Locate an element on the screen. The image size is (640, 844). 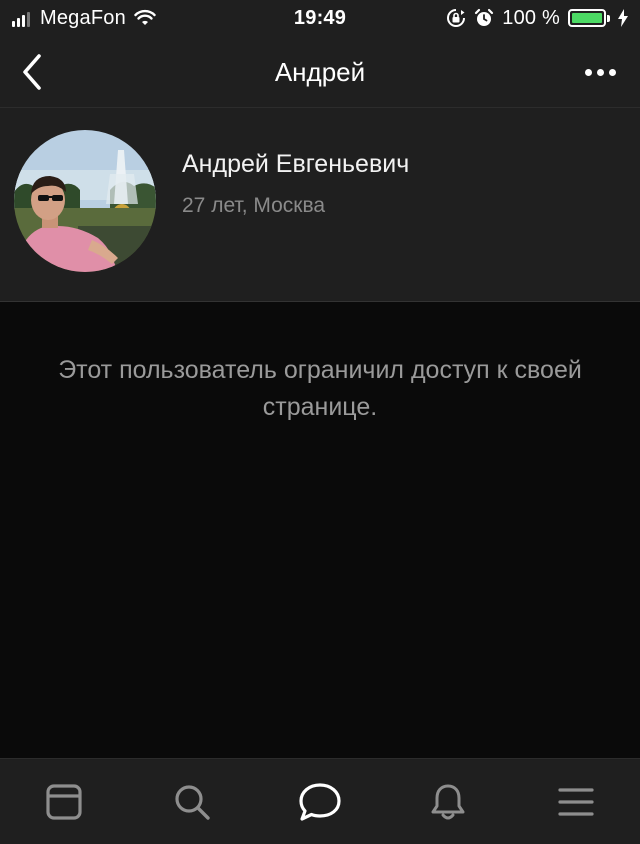
tab-messages is located at coordinates (320, 802).